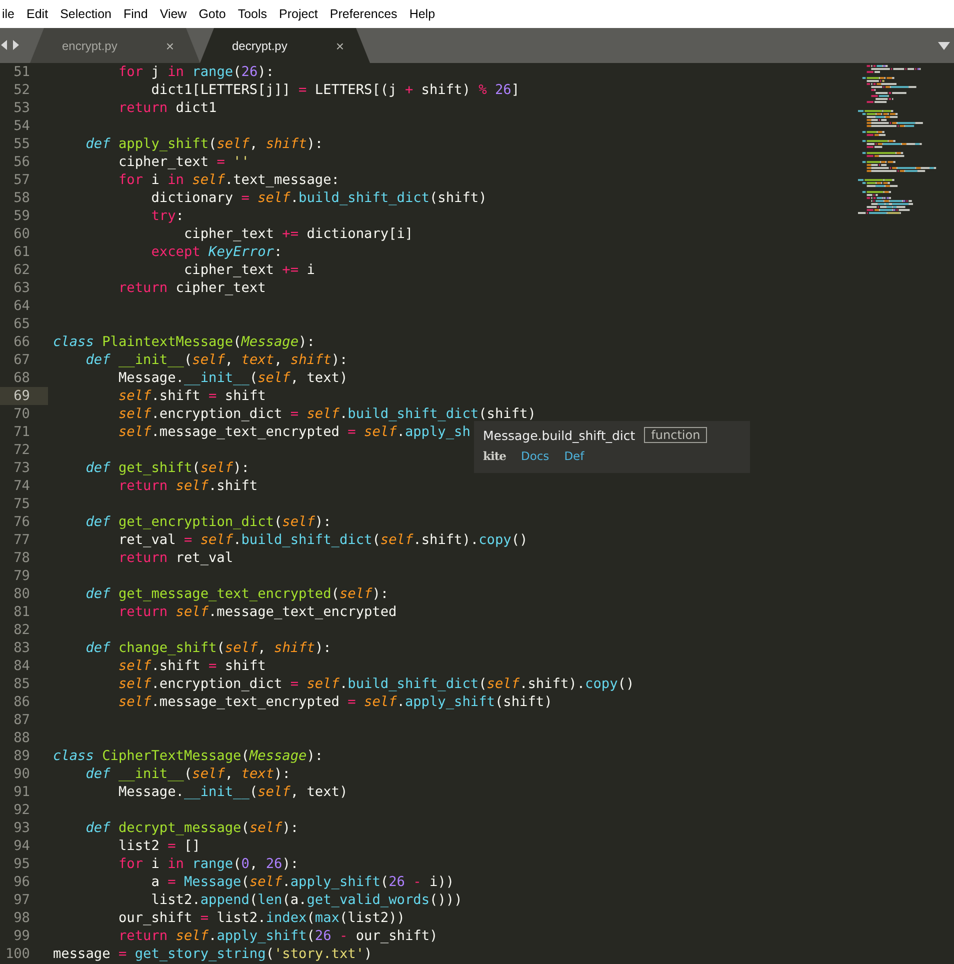  What do you see at coordinates (364, 14) in the screenshot?
I see `menu-item: Preferences` at bounding box center [364, 14].